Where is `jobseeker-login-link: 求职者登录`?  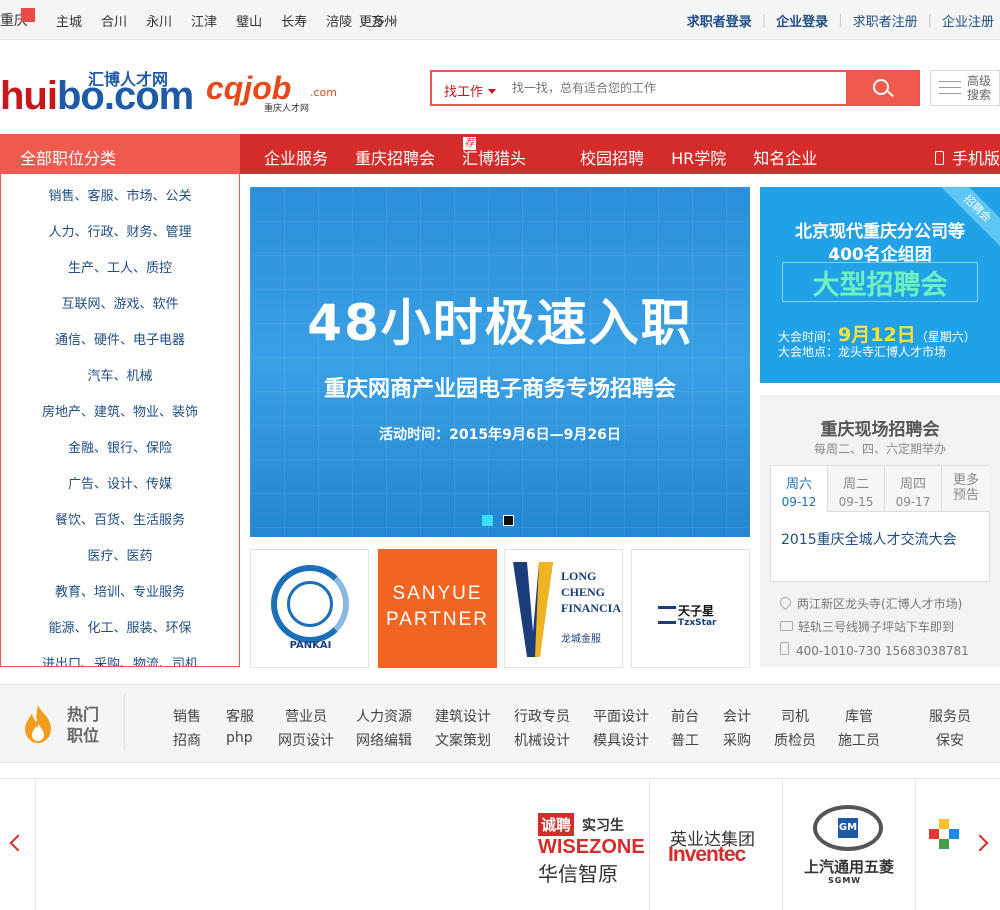 jobseeker-login-link: 求职者登录 is located at coordinates (719, 20).